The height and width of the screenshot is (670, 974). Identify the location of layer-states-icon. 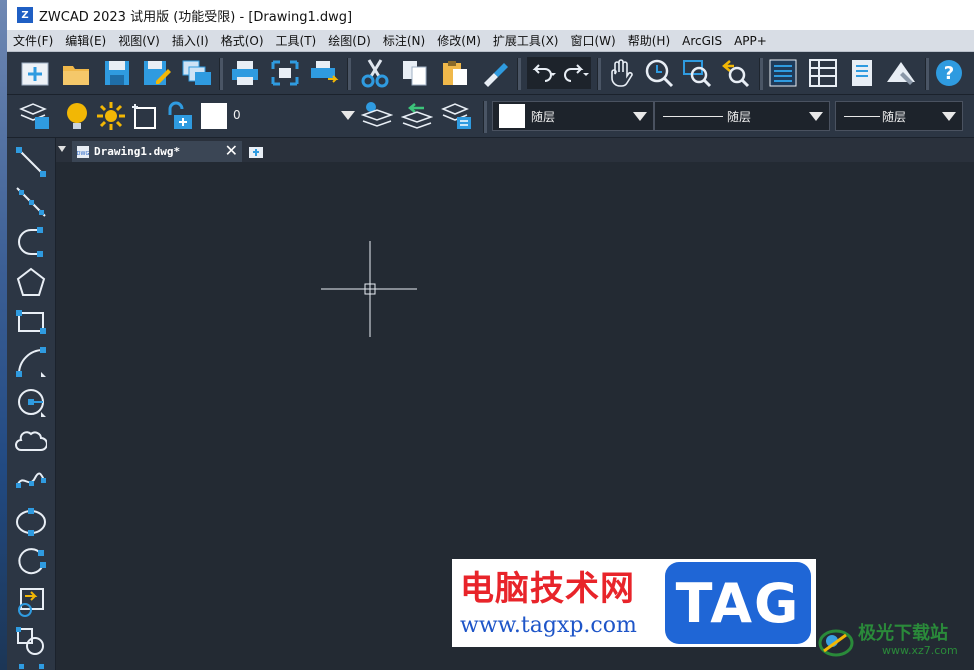
(457, 116).